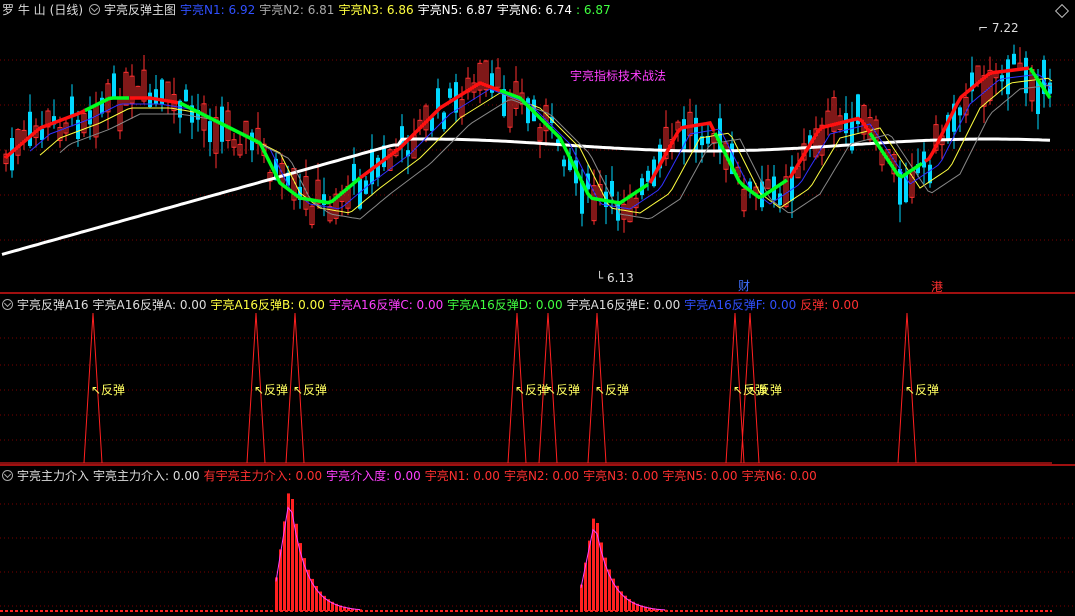  Describe the element at coordinates (53, 476) in the screenshot. I see `main-force-title: 宇亮主力介入` at that location.